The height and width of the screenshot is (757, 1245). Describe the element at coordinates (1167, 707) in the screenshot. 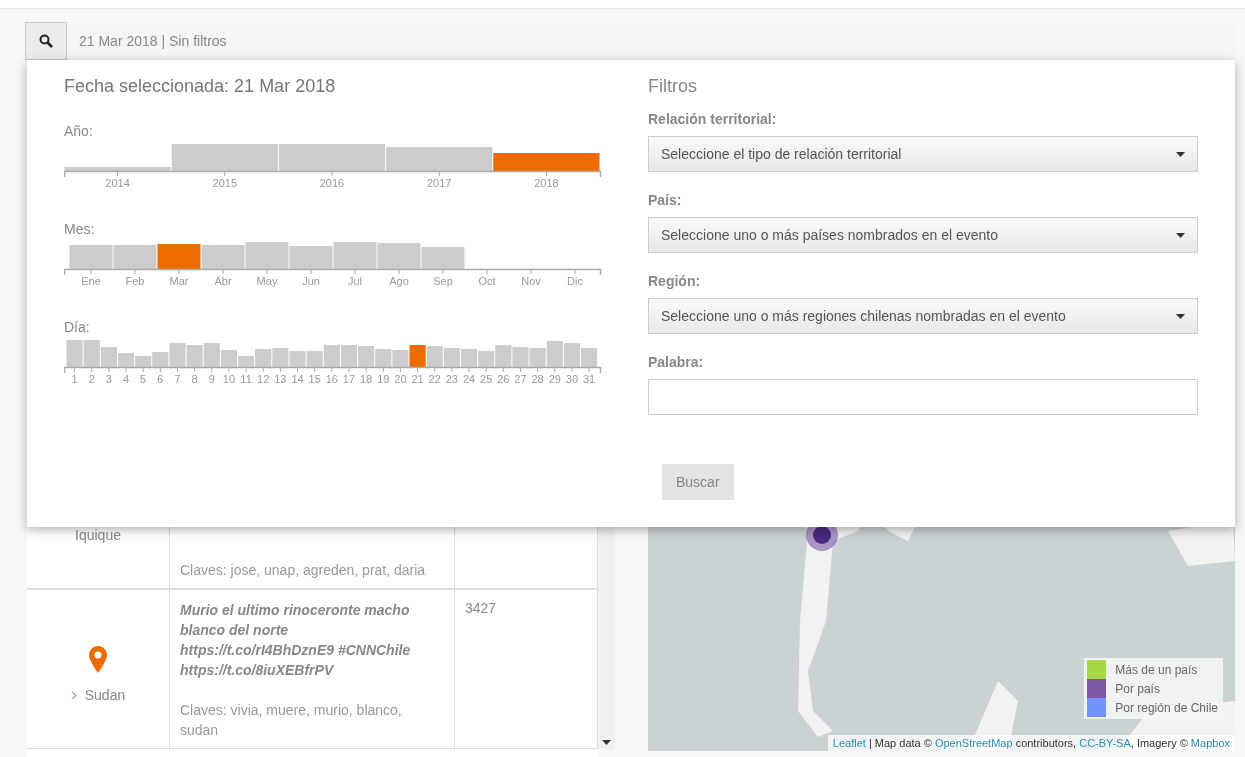

I see `legend-label: Por región de Chile` at that location.